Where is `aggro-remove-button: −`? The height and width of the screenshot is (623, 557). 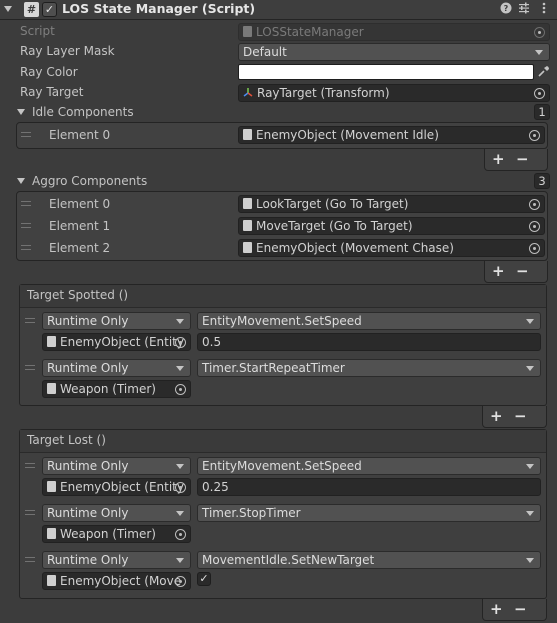
aggro-remove-button: − is located at coordinates (522, 271).